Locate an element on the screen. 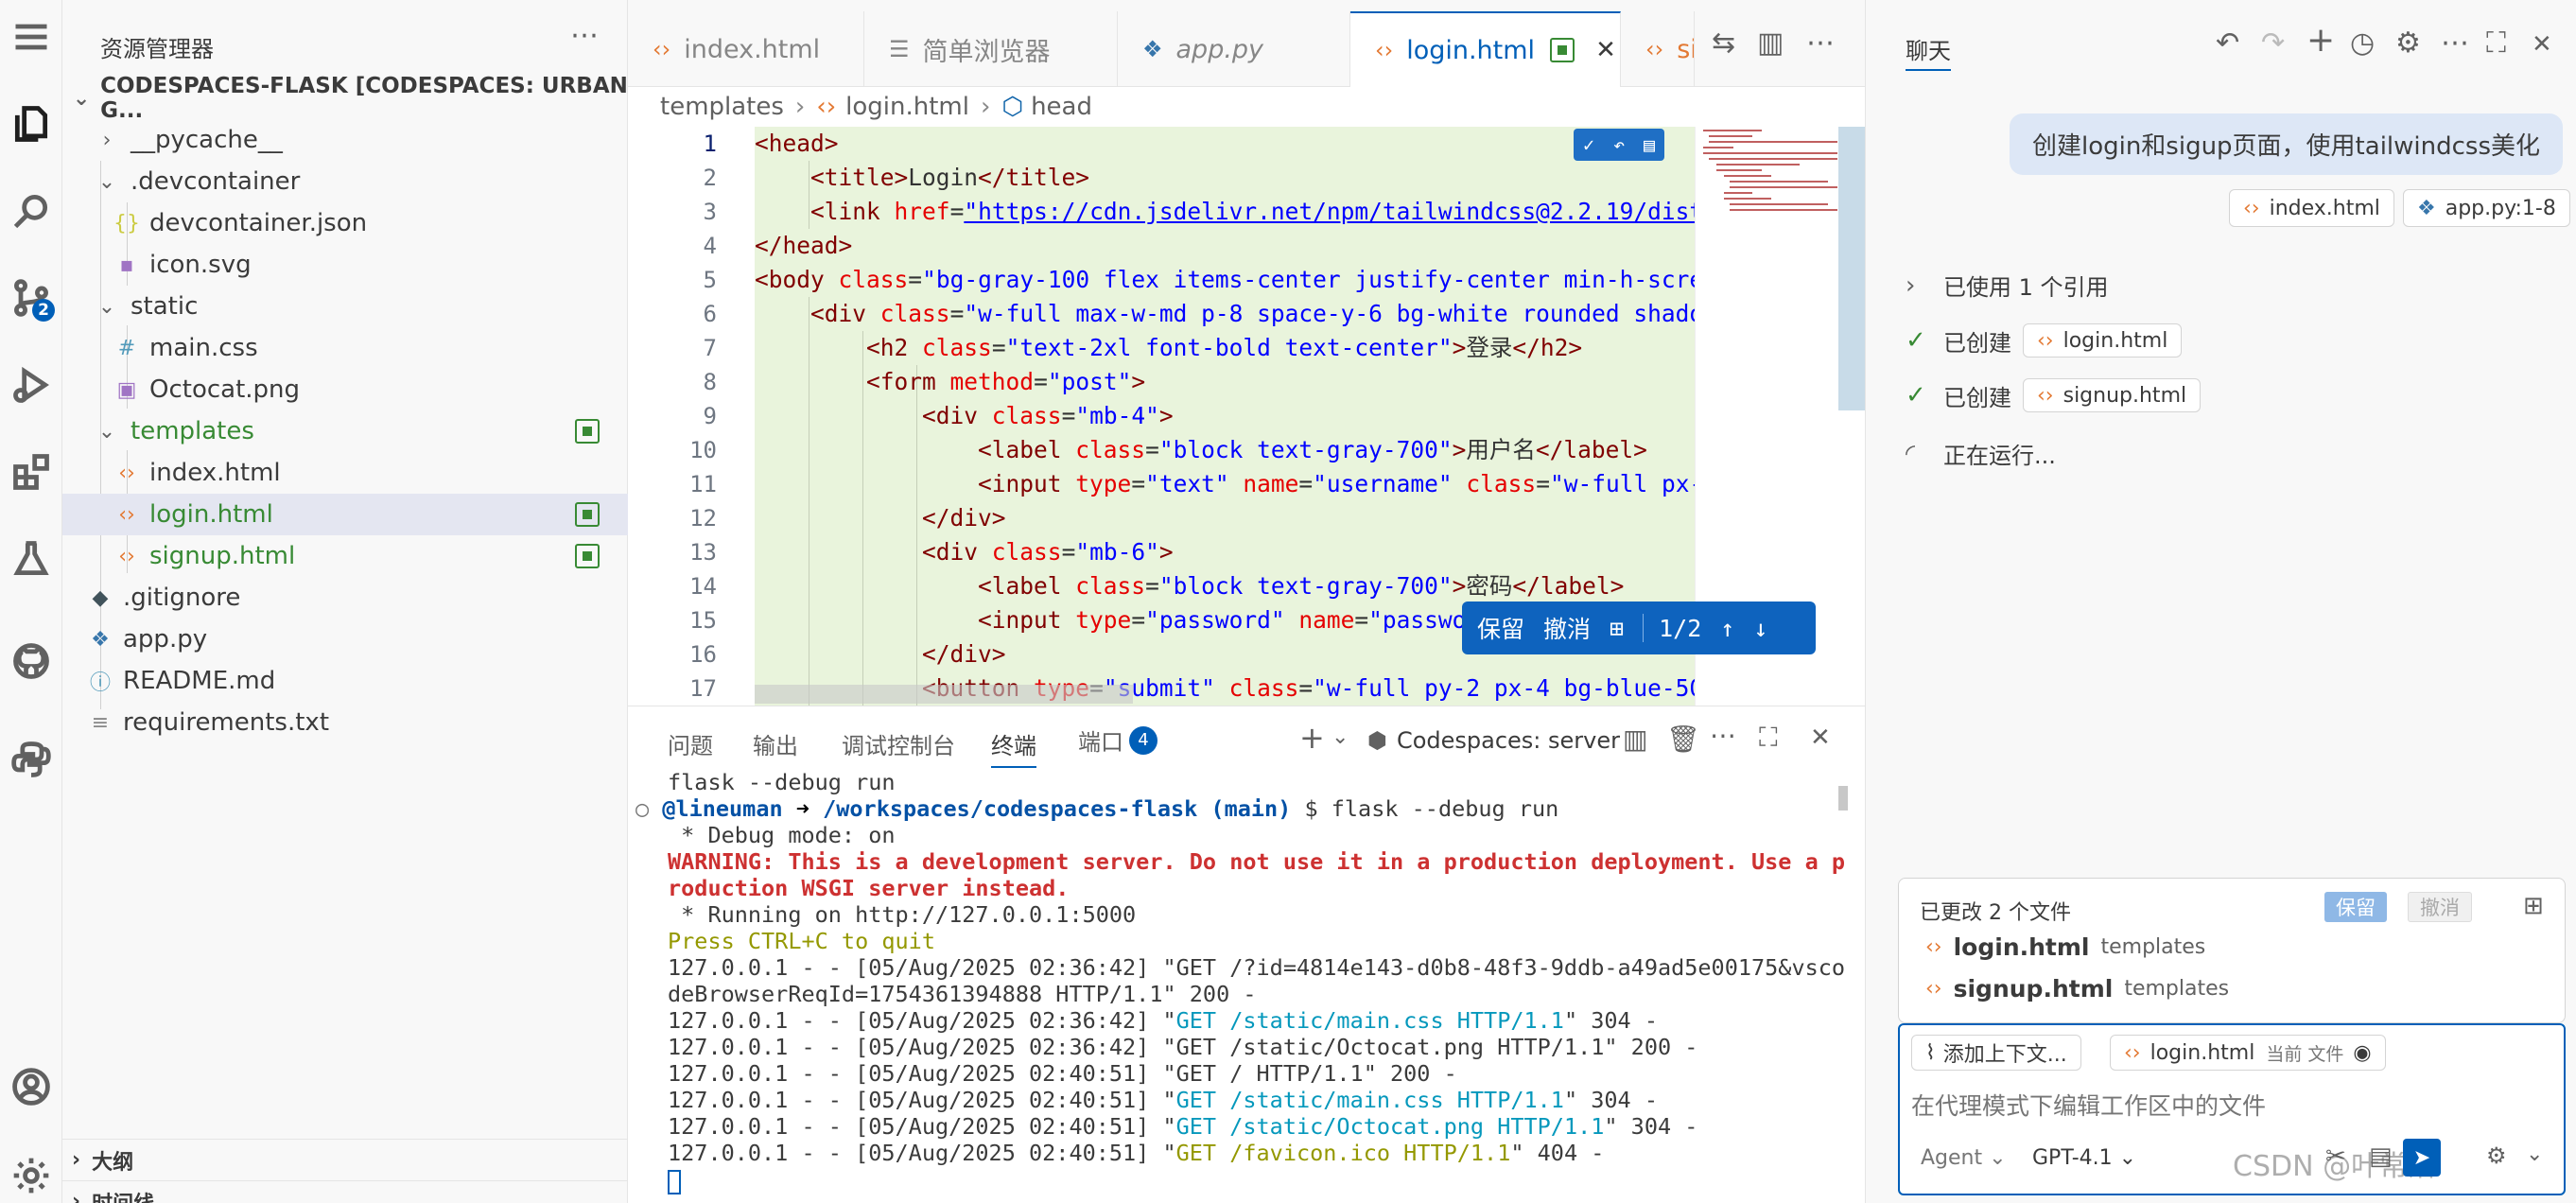 The image size is (2576, 1203). github-button is located at coordinates (31, 661).